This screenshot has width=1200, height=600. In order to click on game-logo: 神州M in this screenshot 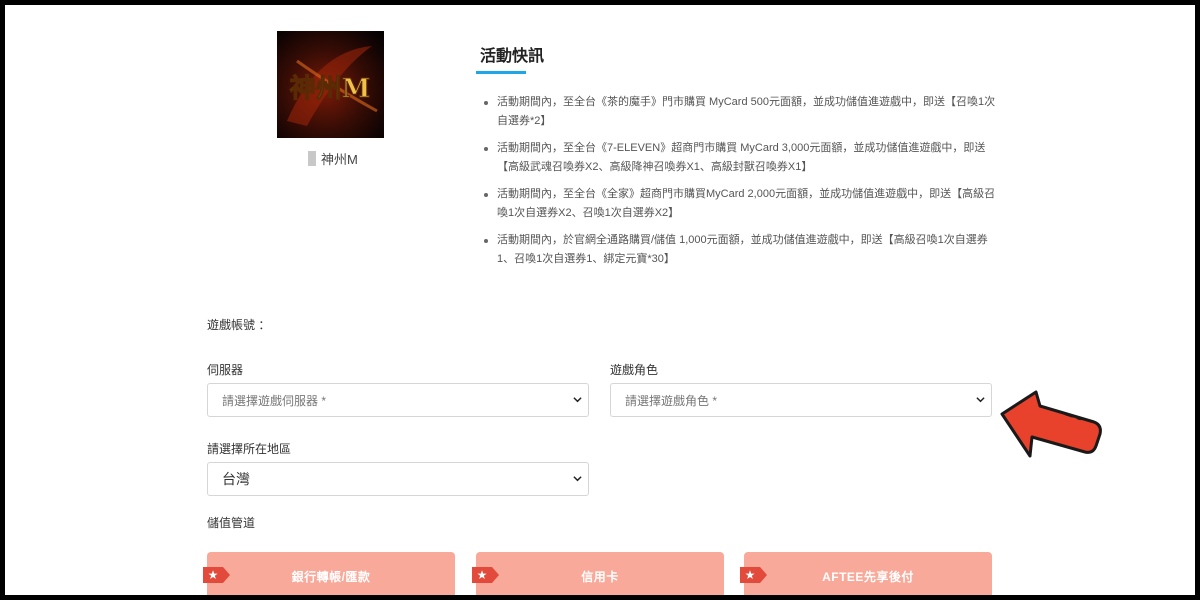, I will do `click(330, 84)`.